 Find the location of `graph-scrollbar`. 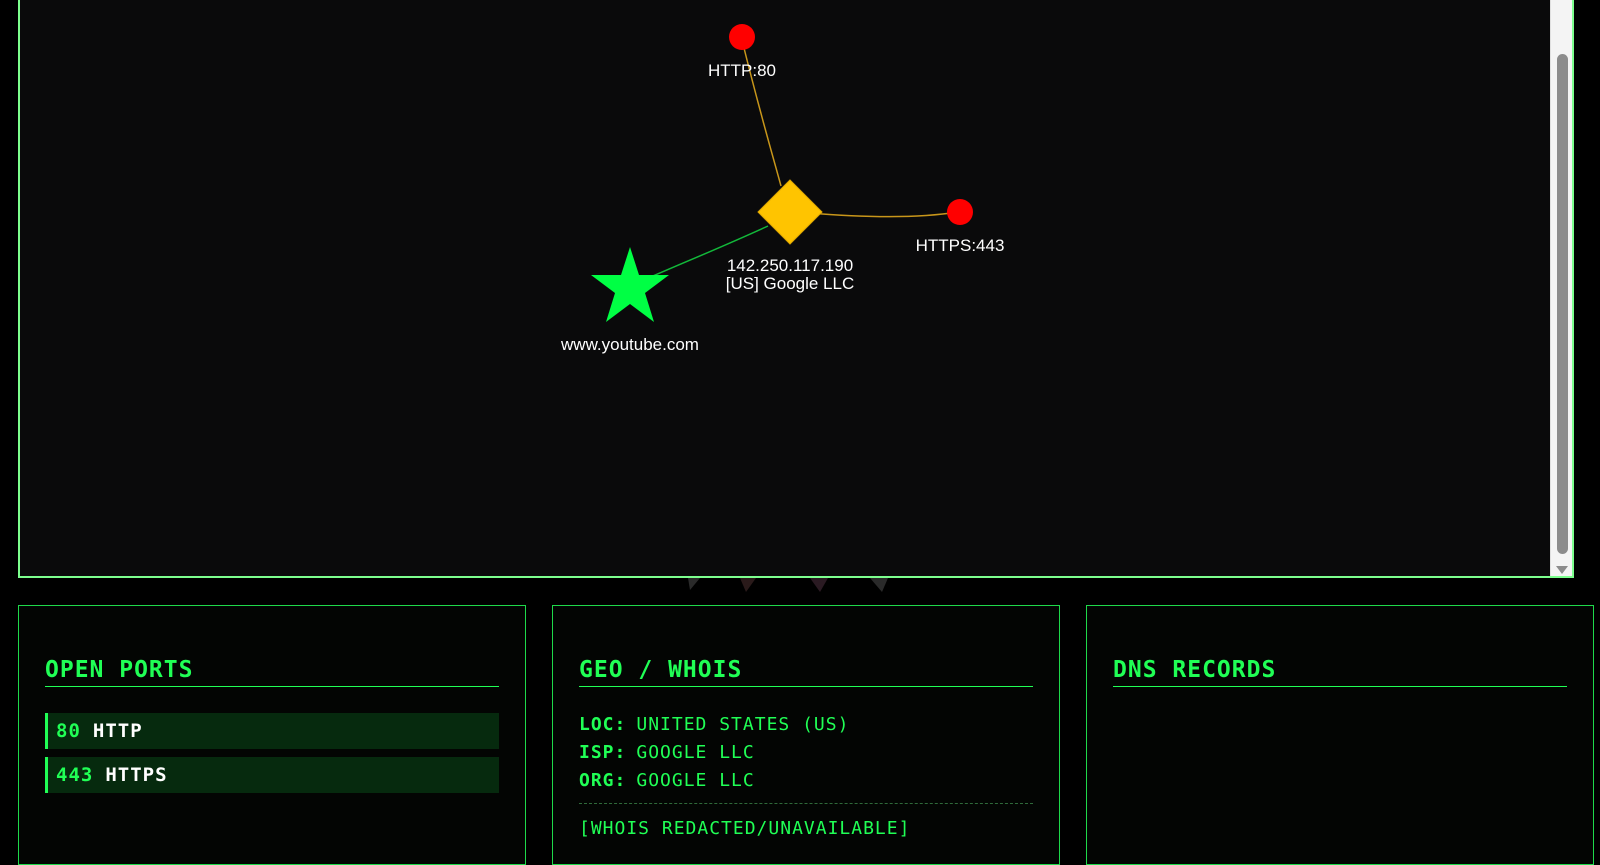

graph-scrollbar is located at coordinates (1561, 288).